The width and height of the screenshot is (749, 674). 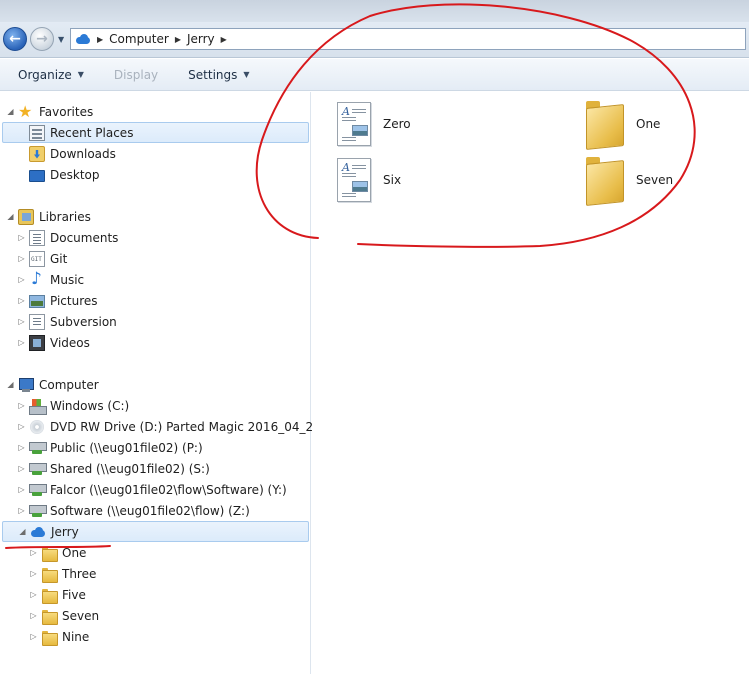 I want to click on forward-button: →, so click(x=42, y=39).